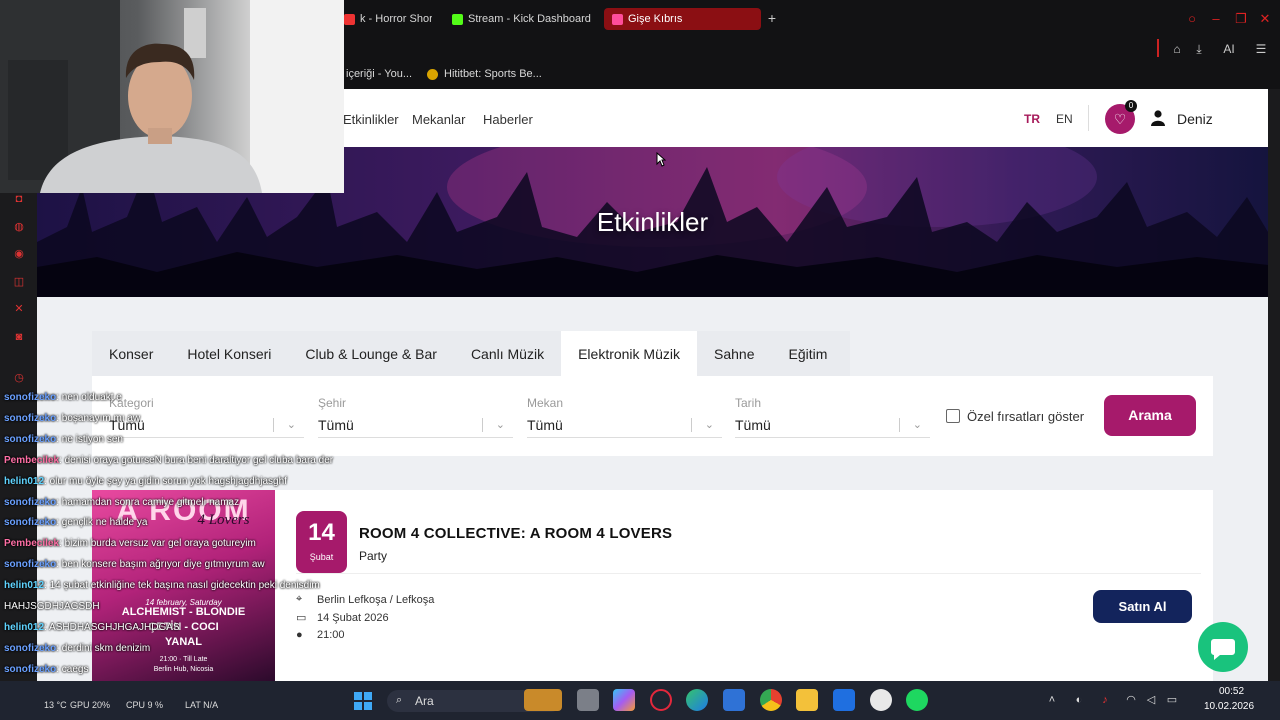 The height and width of the screenshot is (720, 1280). I want to click on whatsapp-icon: ◉, so click(19, 254).